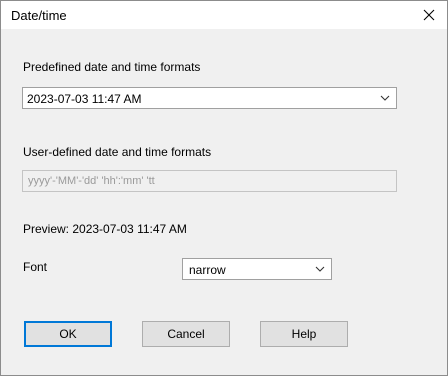 The width and height of the screenshot is (448, 376). What do you see at coordinates (209, 181) in the screenshot?
I see `user-defined-format-input` at bounding box center [209, 181].